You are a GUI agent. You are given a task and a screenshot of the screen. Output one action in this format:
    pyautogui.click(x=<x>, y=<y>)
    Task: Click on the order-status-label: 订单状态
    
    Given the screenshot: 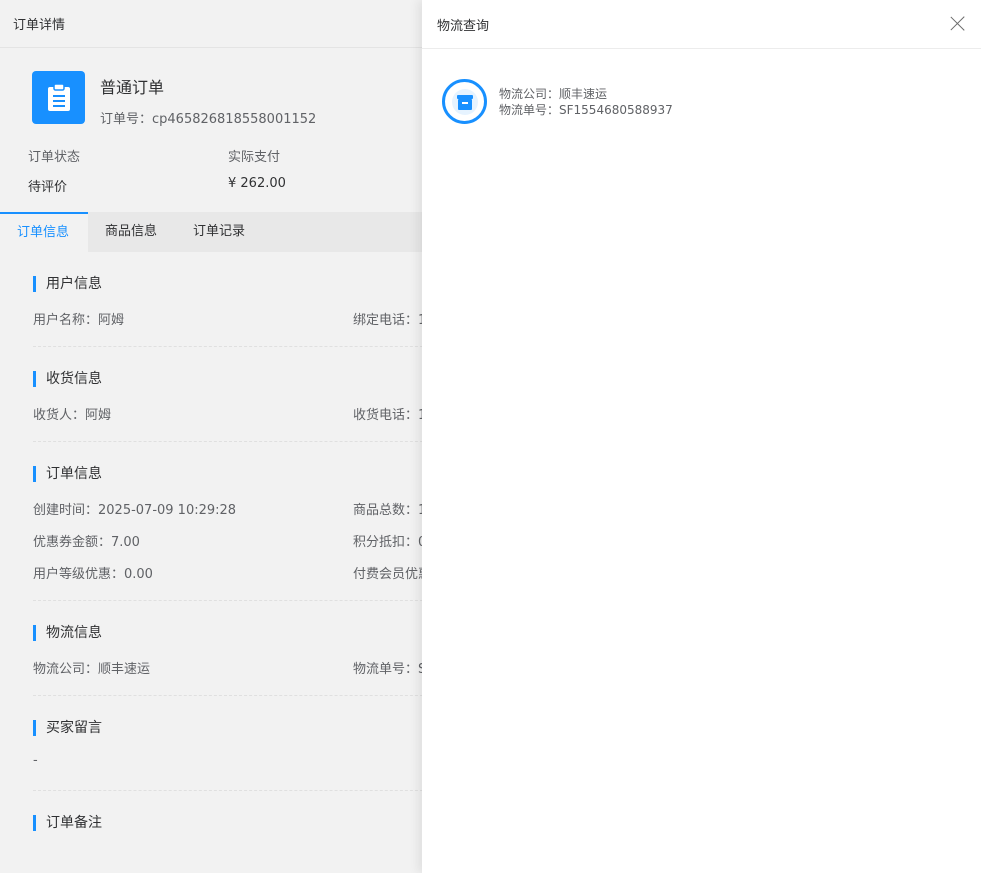 What is the action you would take?
    pyautogui.click(x=54, y=157)
    